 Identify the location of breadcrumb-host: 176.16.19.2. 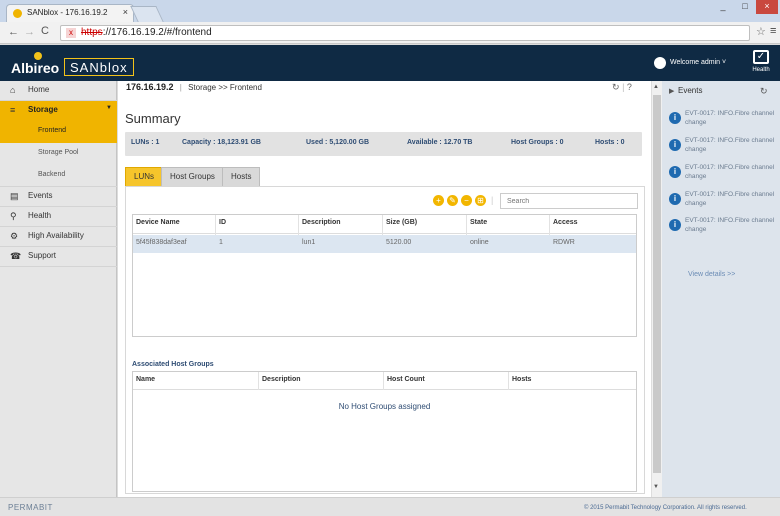
(150, 87).